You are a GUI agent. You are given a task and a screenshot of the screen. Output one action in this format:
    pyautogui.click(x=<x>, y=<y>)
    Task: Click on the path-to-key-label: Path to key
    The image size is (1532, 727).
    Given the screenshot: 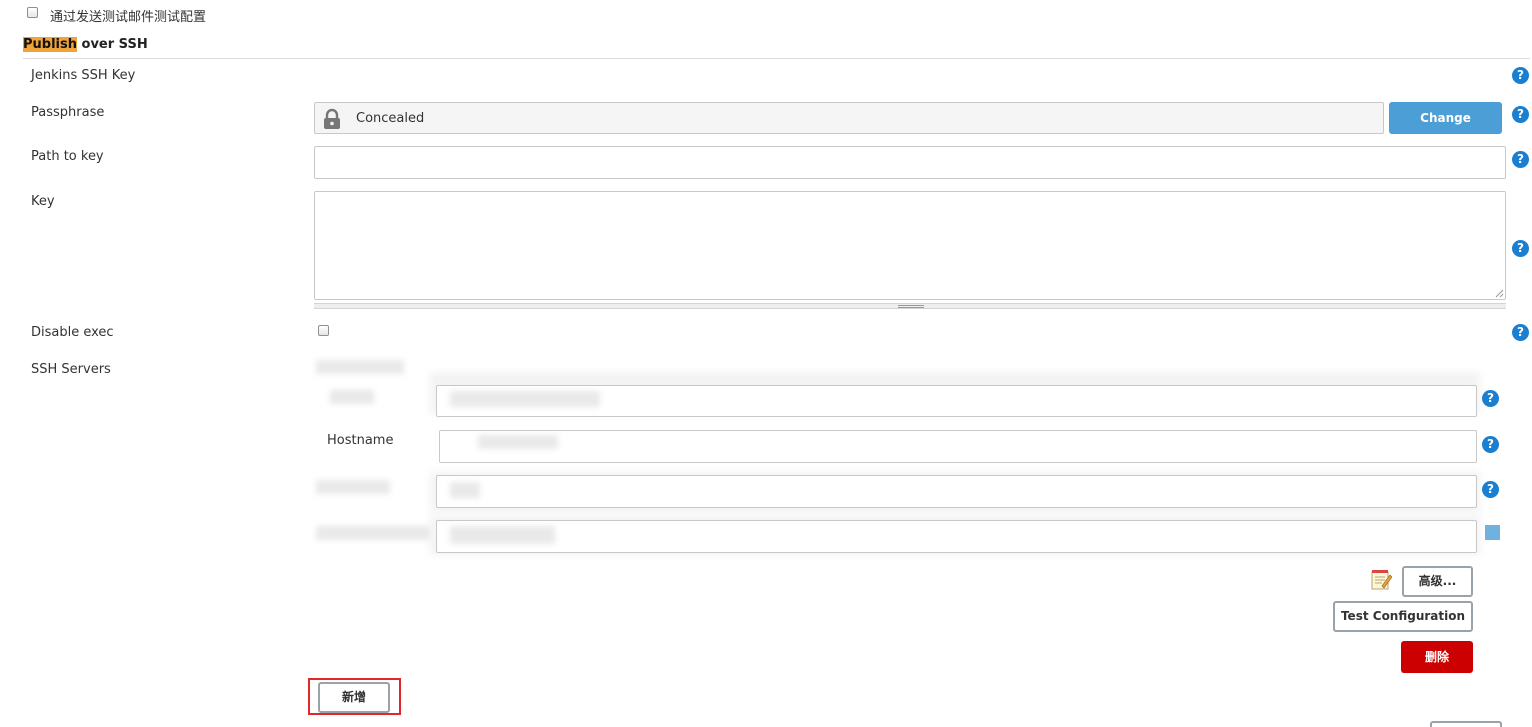 What is the action you would take?
    pyautogui.click(x=67, y=156)
    